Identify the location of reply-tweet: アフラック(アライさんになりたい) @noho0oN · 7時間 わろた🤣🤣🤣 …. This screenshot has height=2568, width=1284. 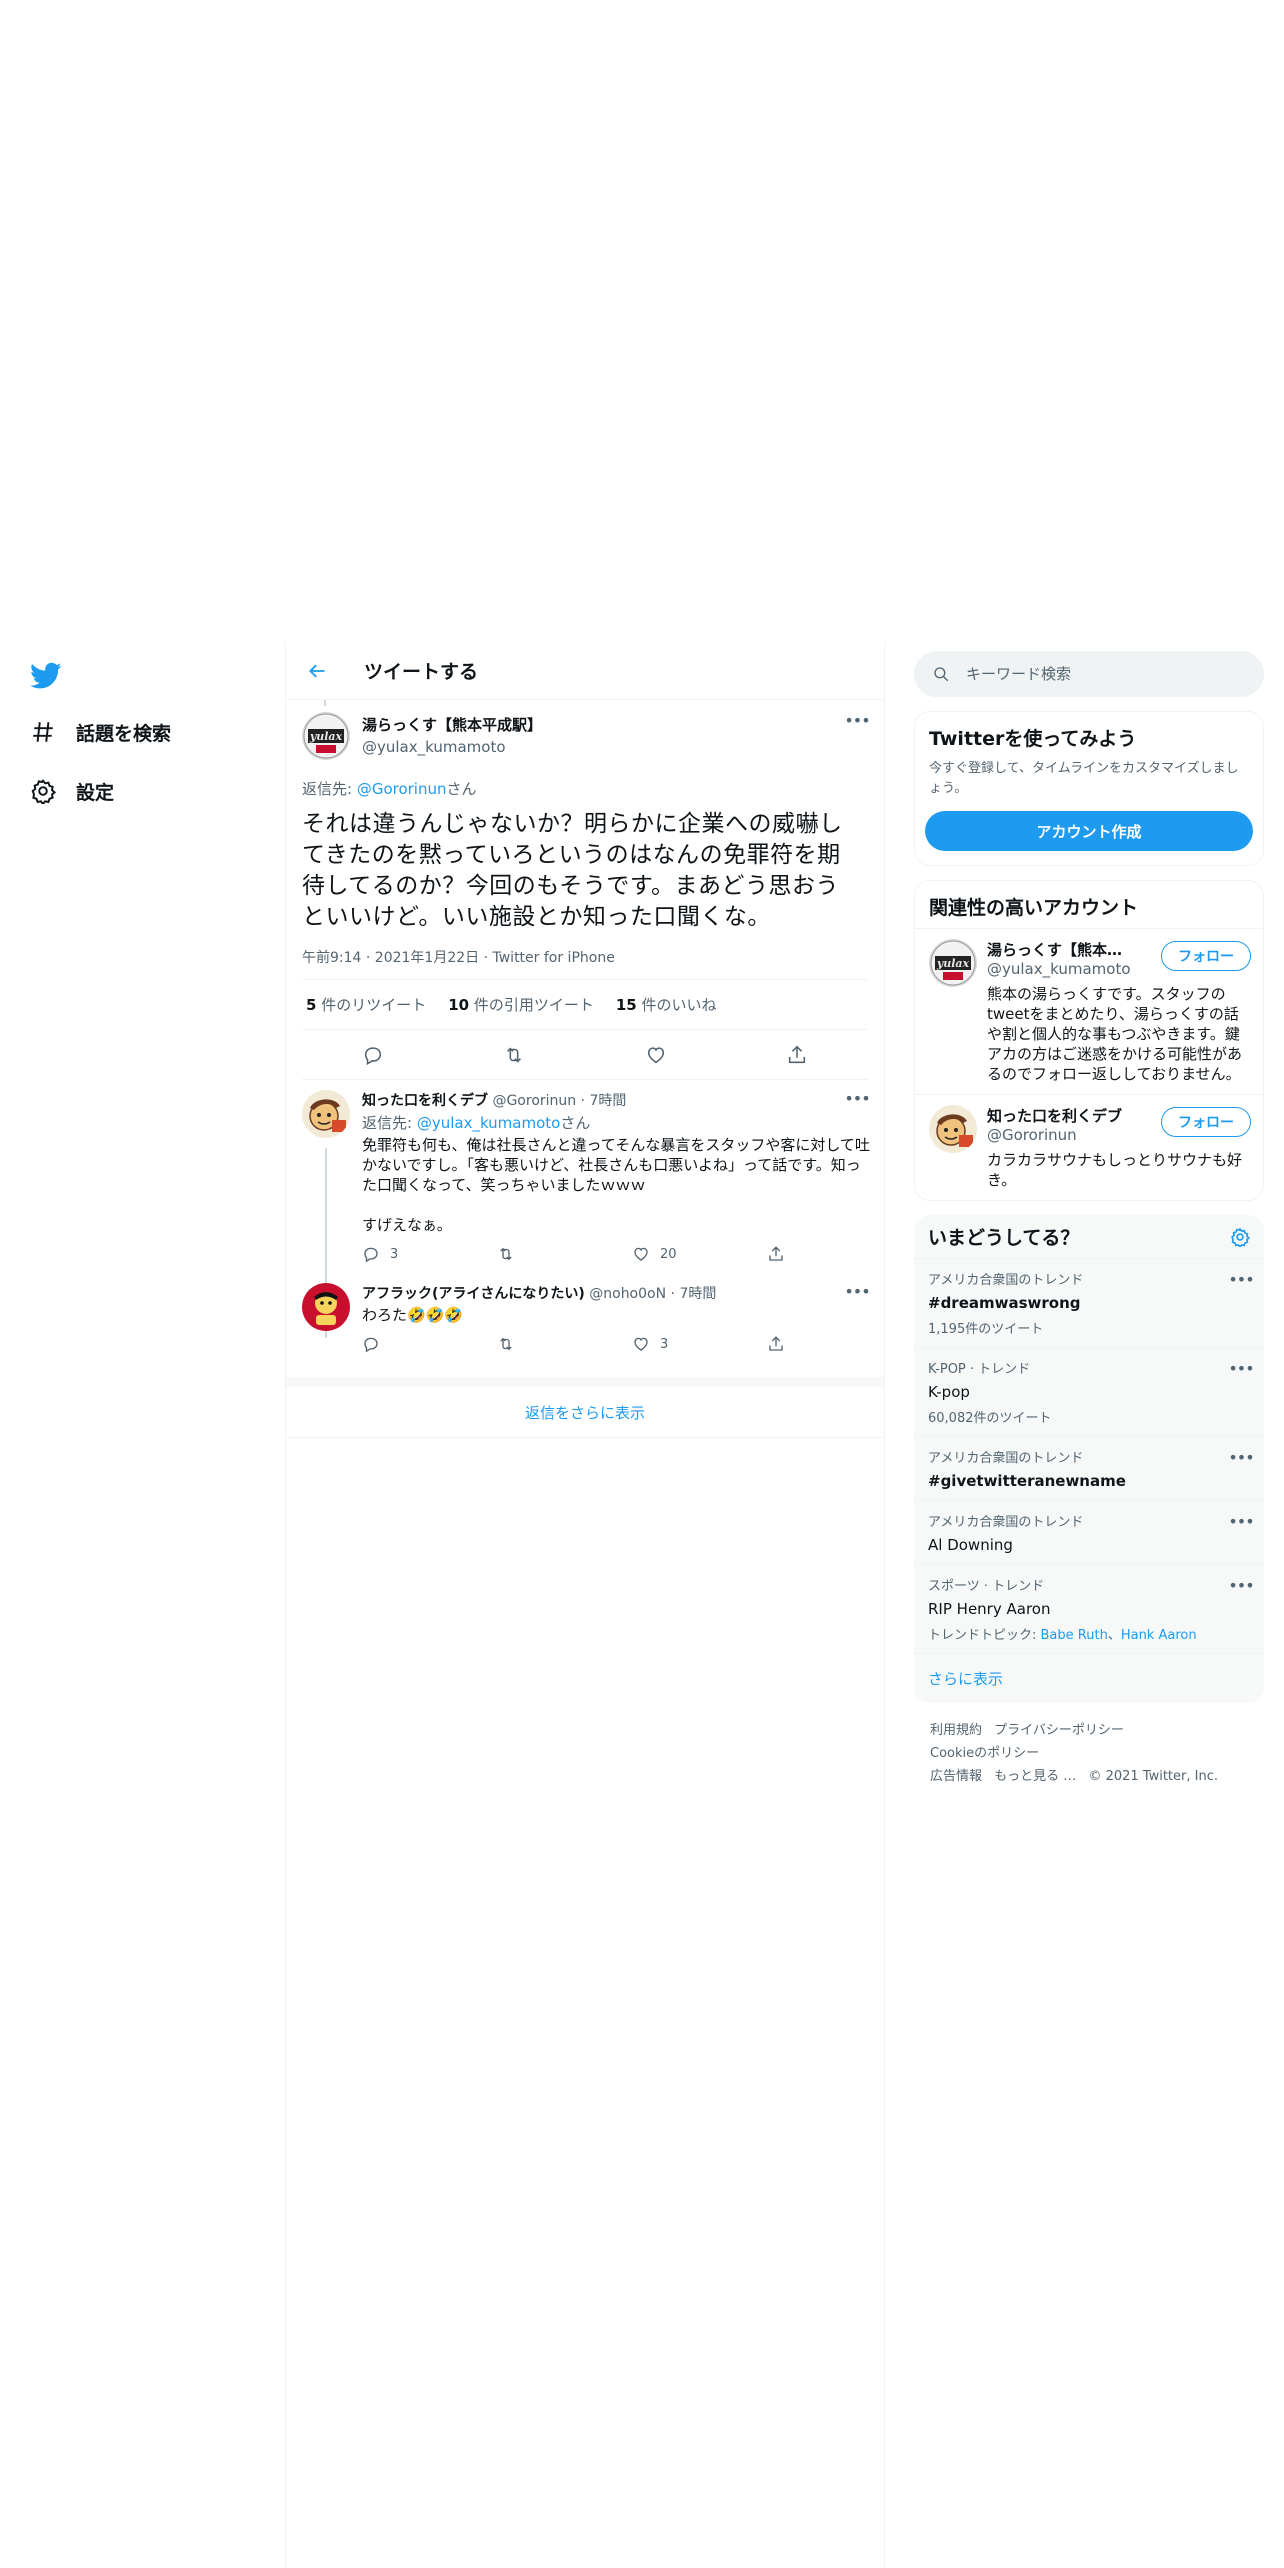
(585, 1318).